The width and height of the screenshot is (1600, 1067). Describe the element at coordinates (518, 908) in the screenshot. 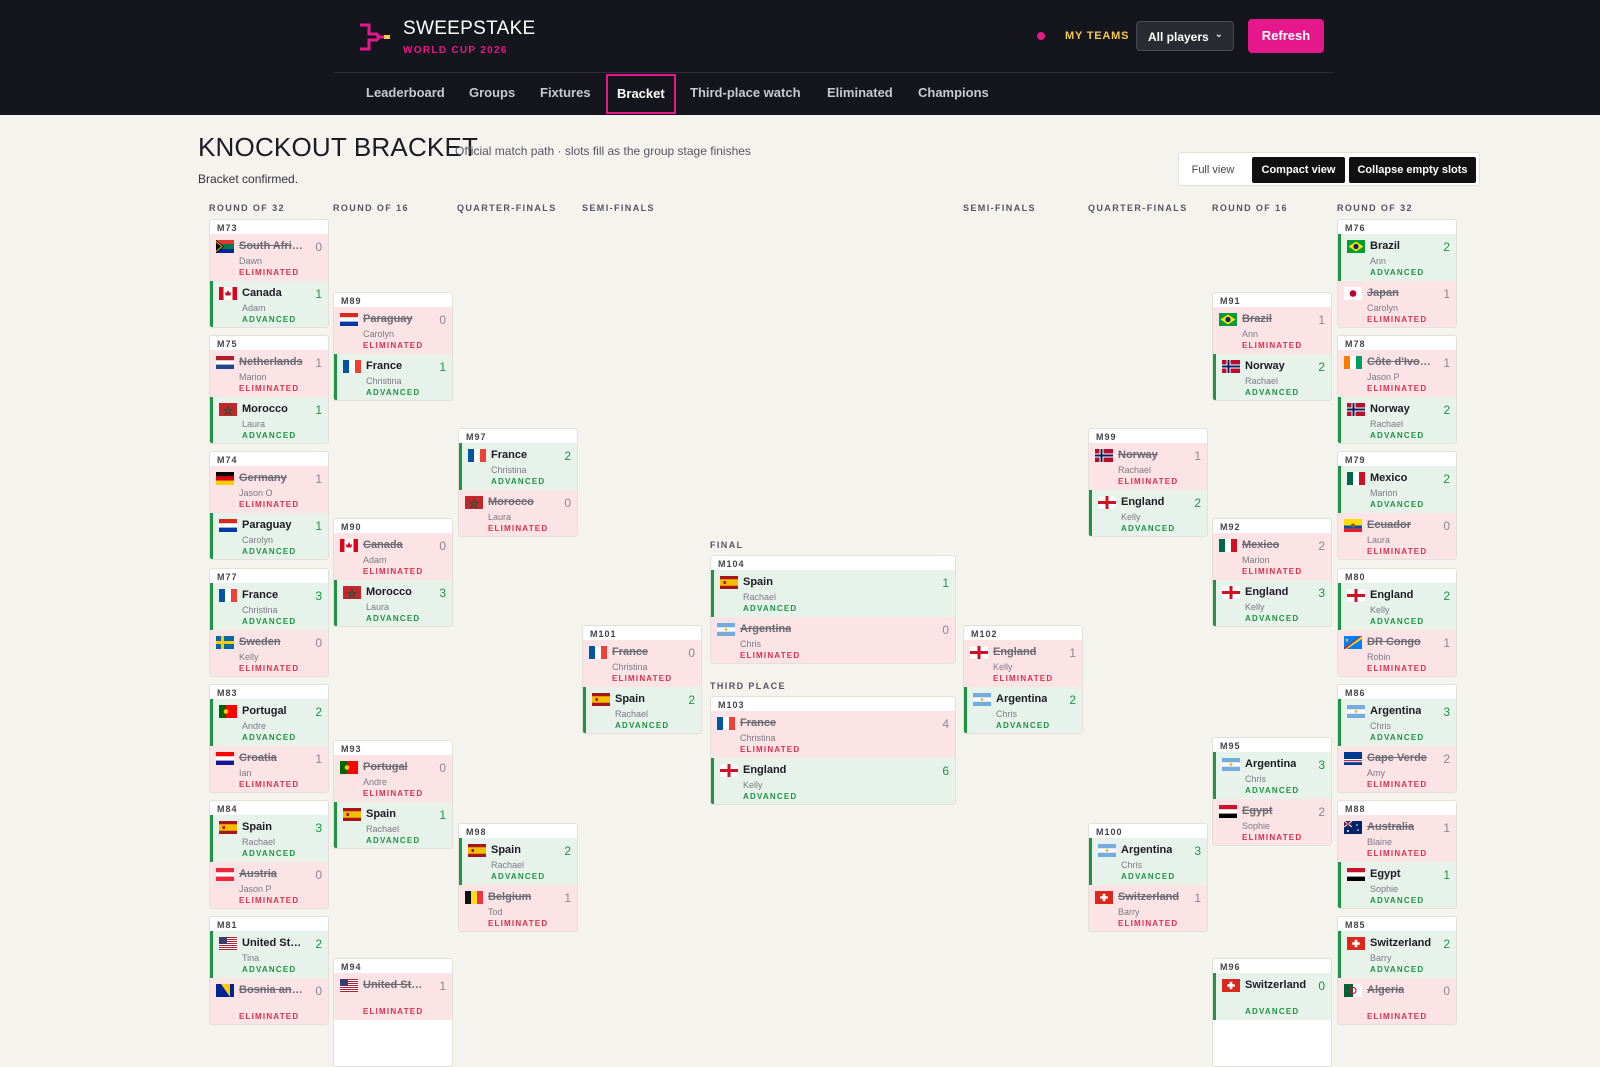

I see `team-row: Belgium 1 Tod ELIMINATED` at that location.